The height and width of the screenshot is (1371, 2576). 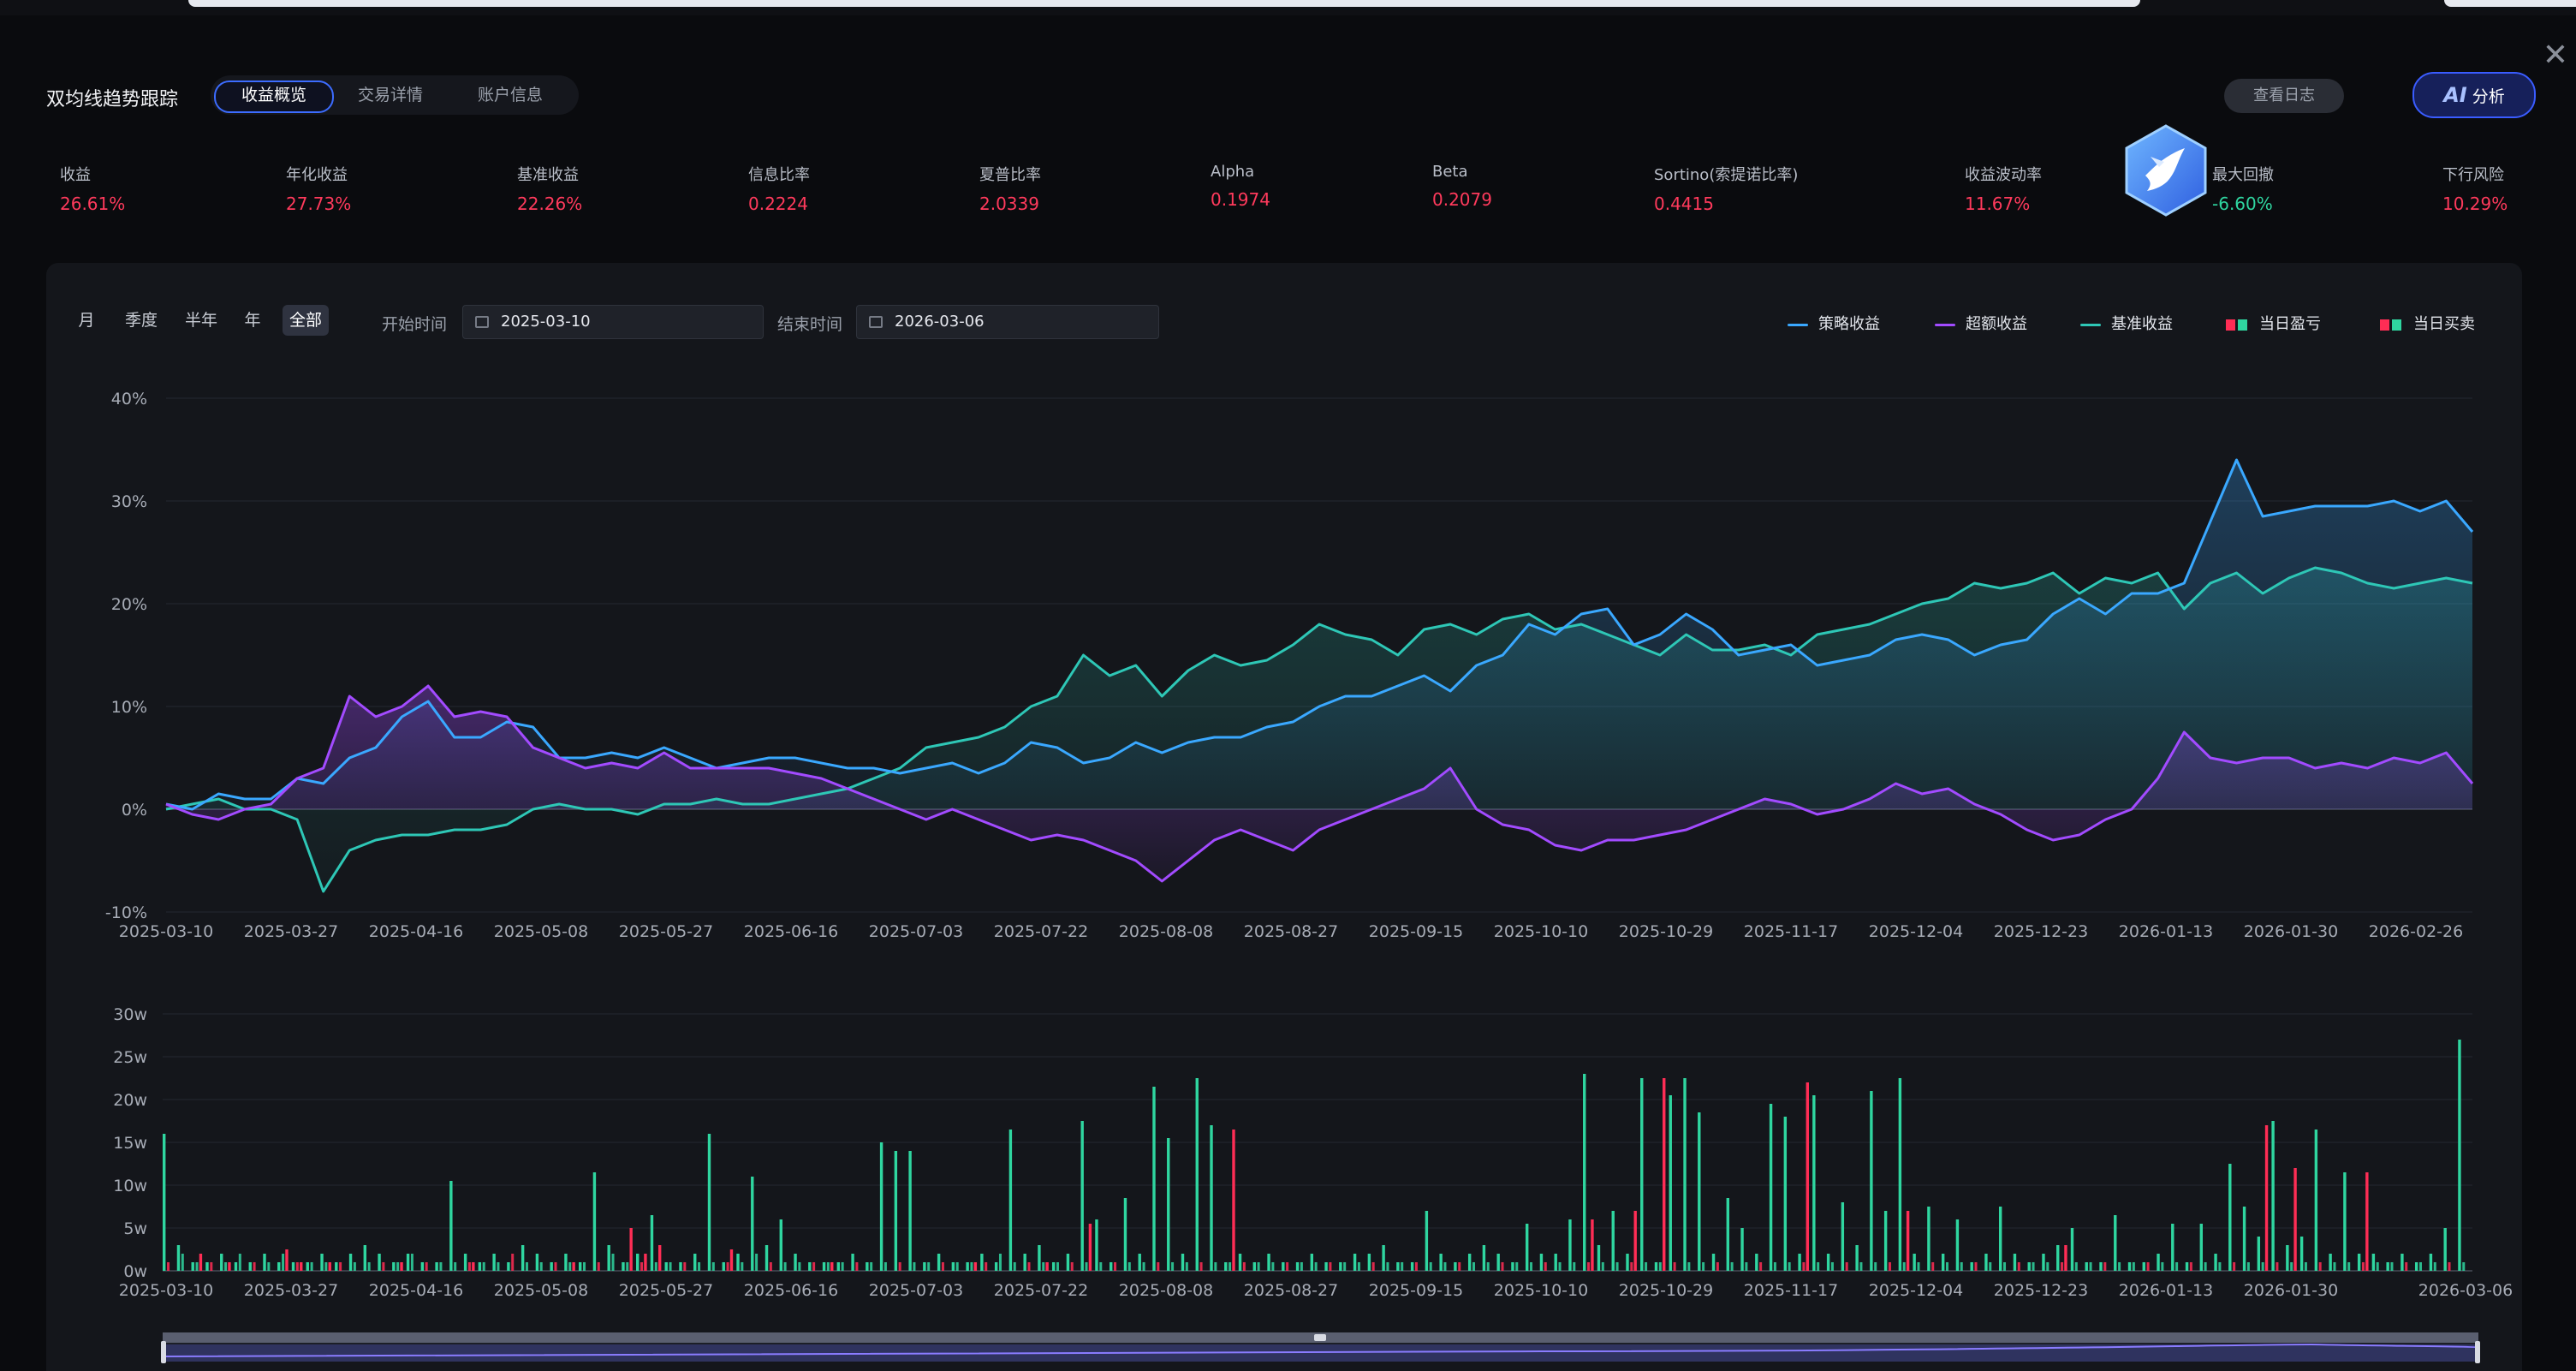 What do you see at coordinates (416, 1290) in the screenshot?
I see `x-tick-label: 2025-04-16` at bounding box center [416, 1290].